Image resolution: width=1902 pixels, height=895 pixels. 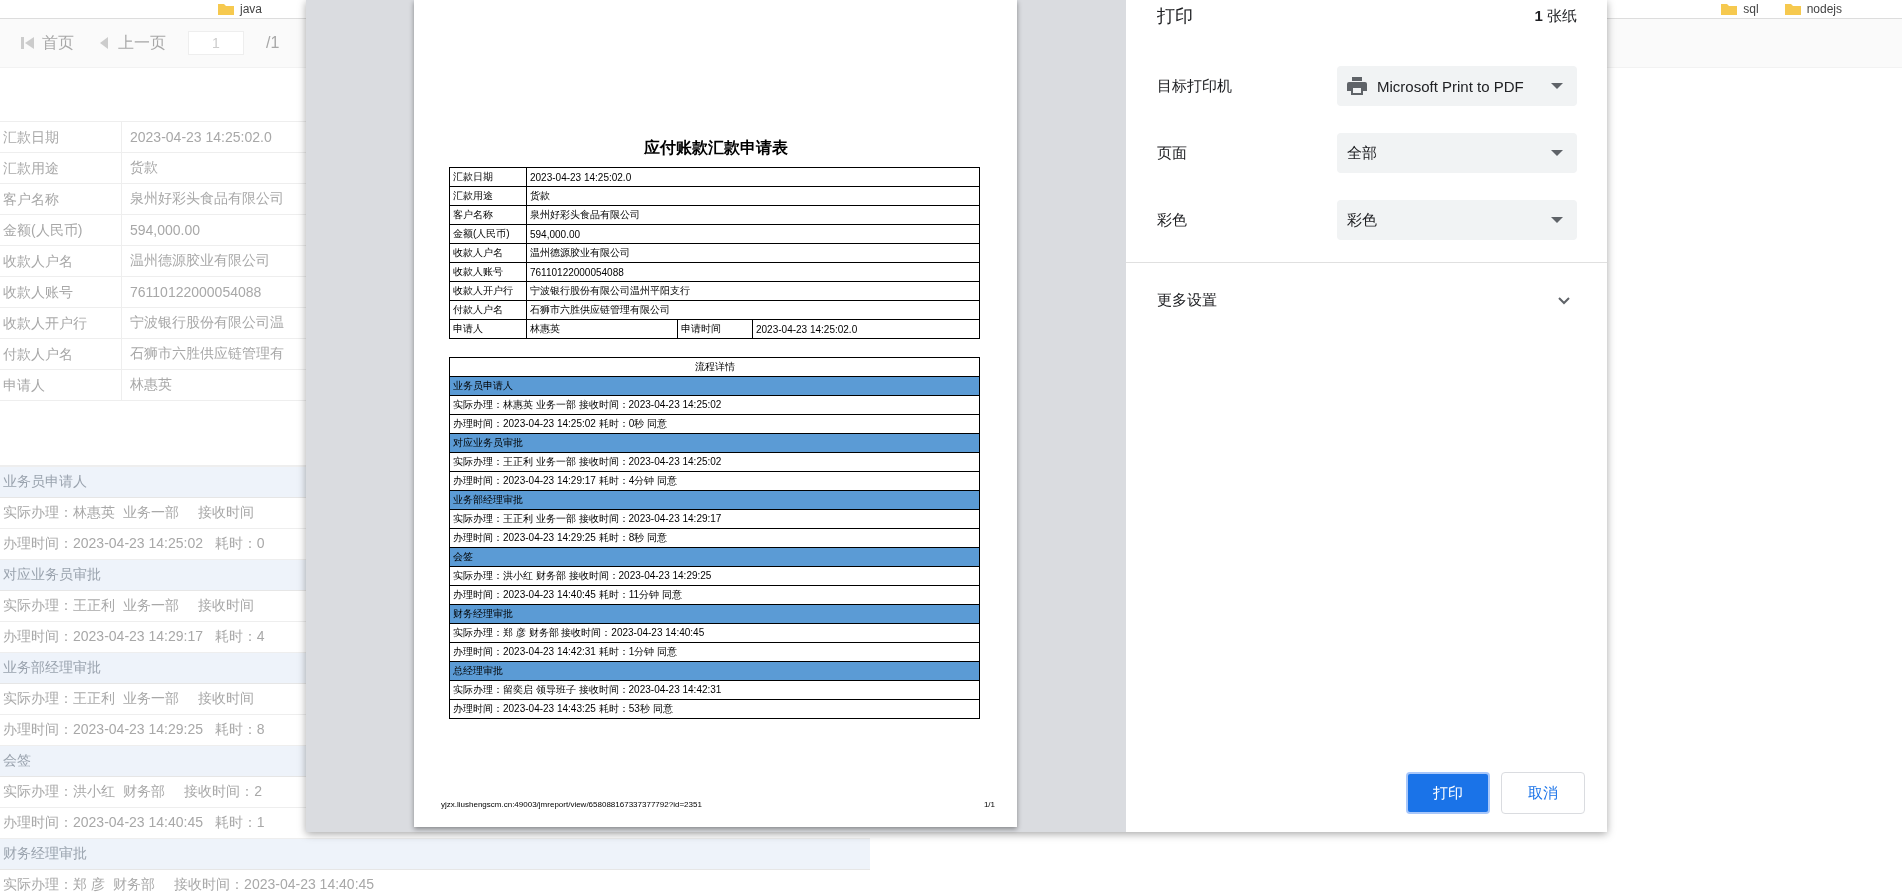 What do you see at coordinates (61, 230) in the screenshot?
I see `field-label: 金额(人民币)` at bounding box center [61, 230].